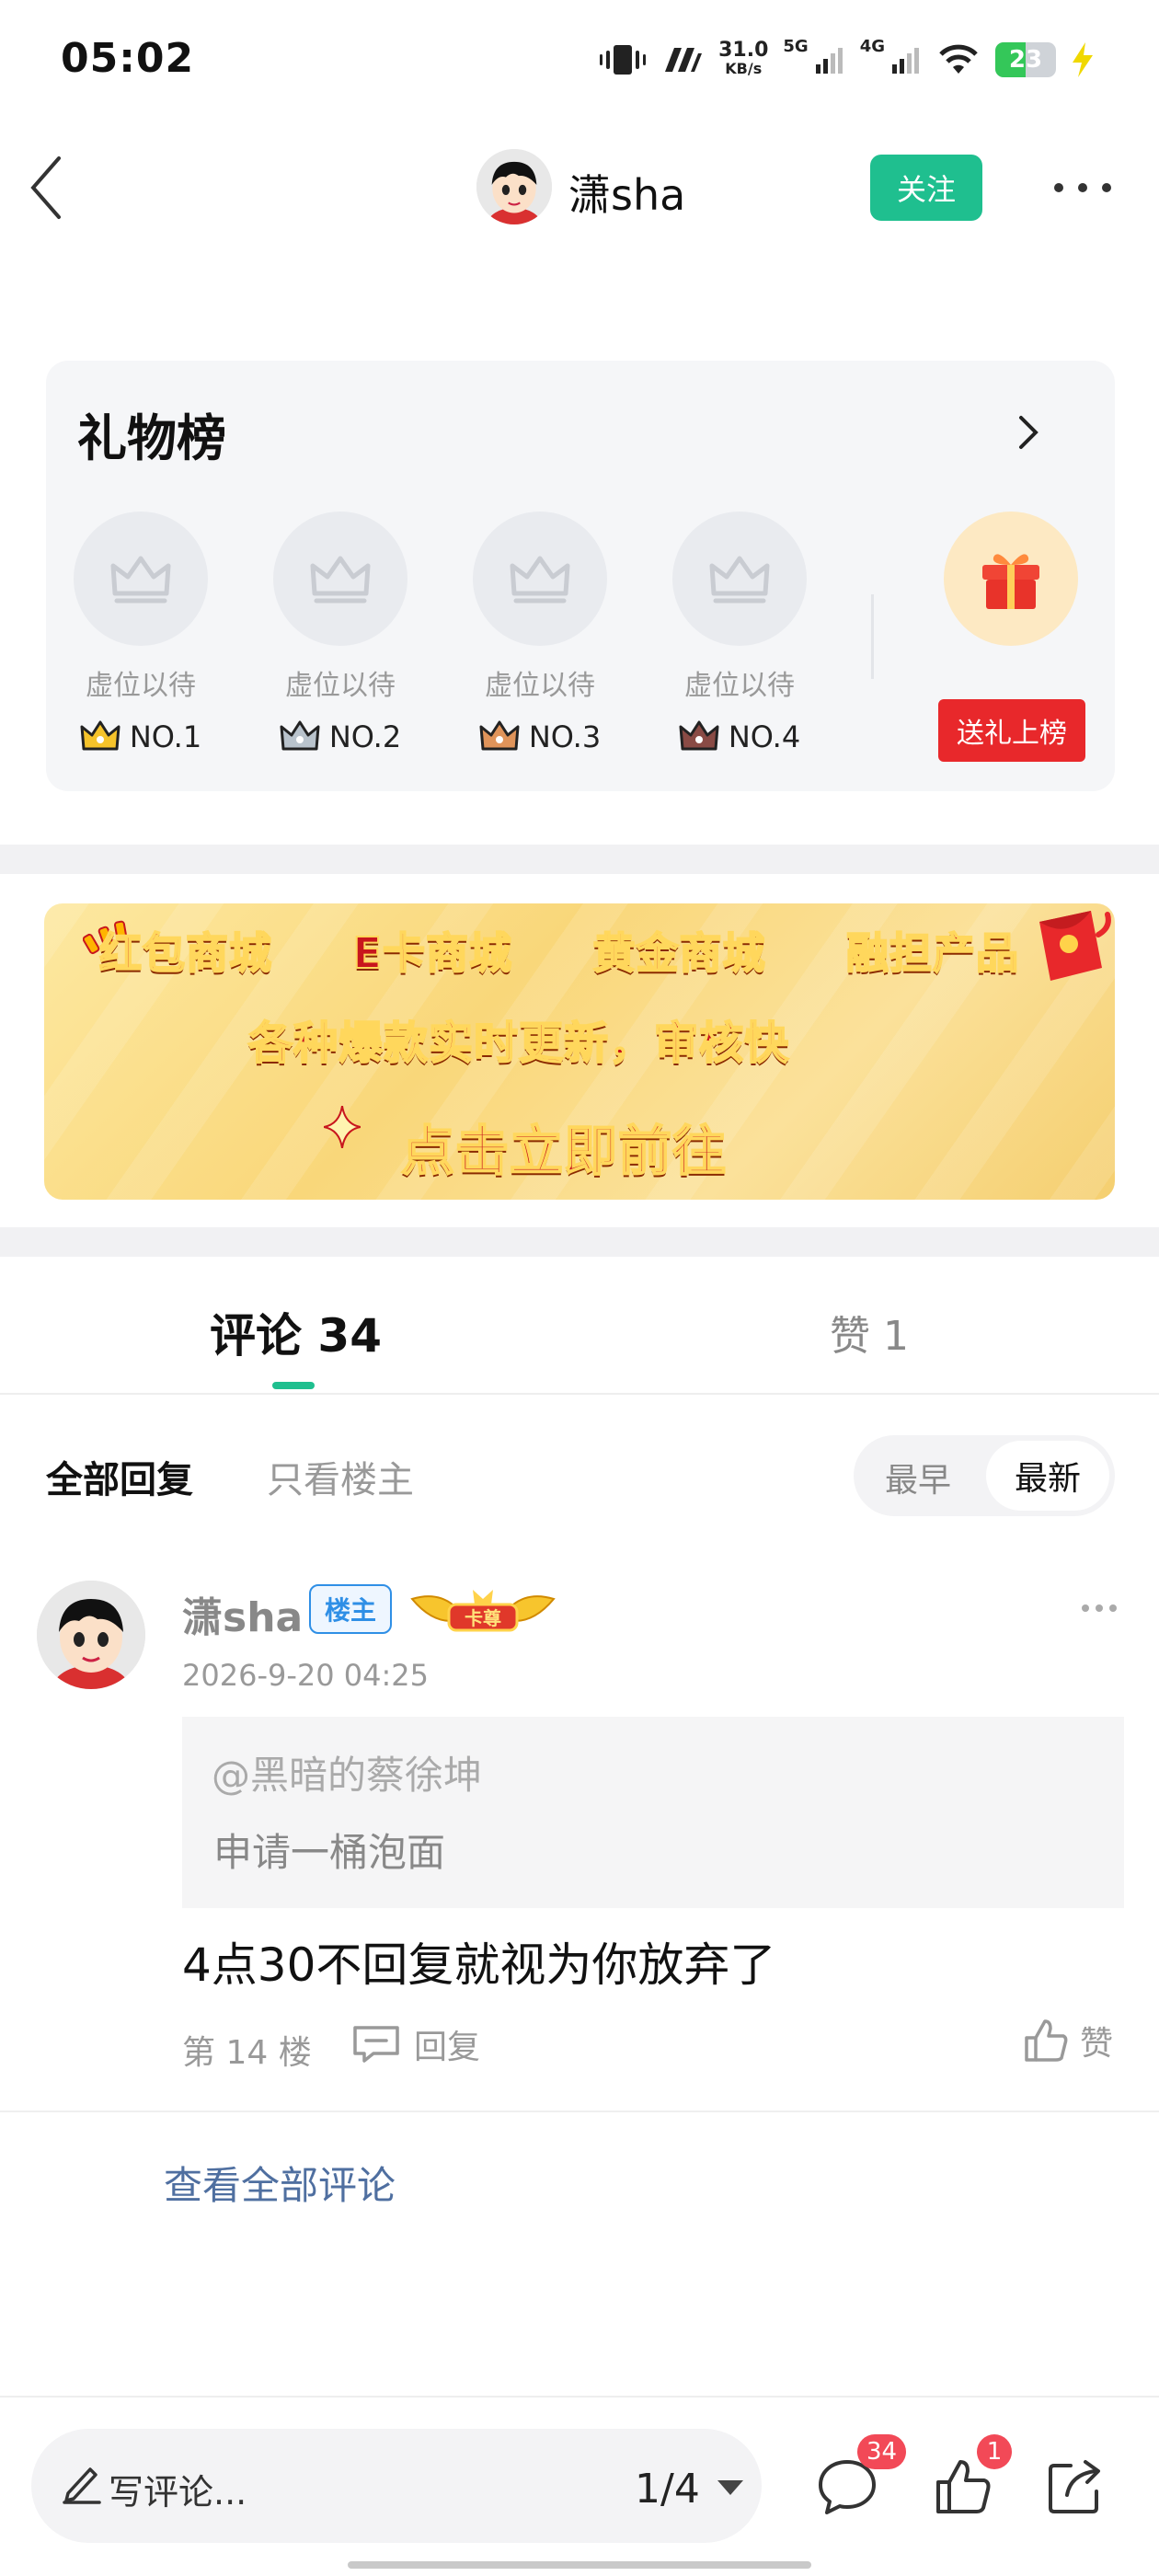 The image size is (1159, 2576). What do you see at coordinates (151, 438) in the screenshot?
I see `gift-board-title: 礼物榜` at bounding box center [151, 438].